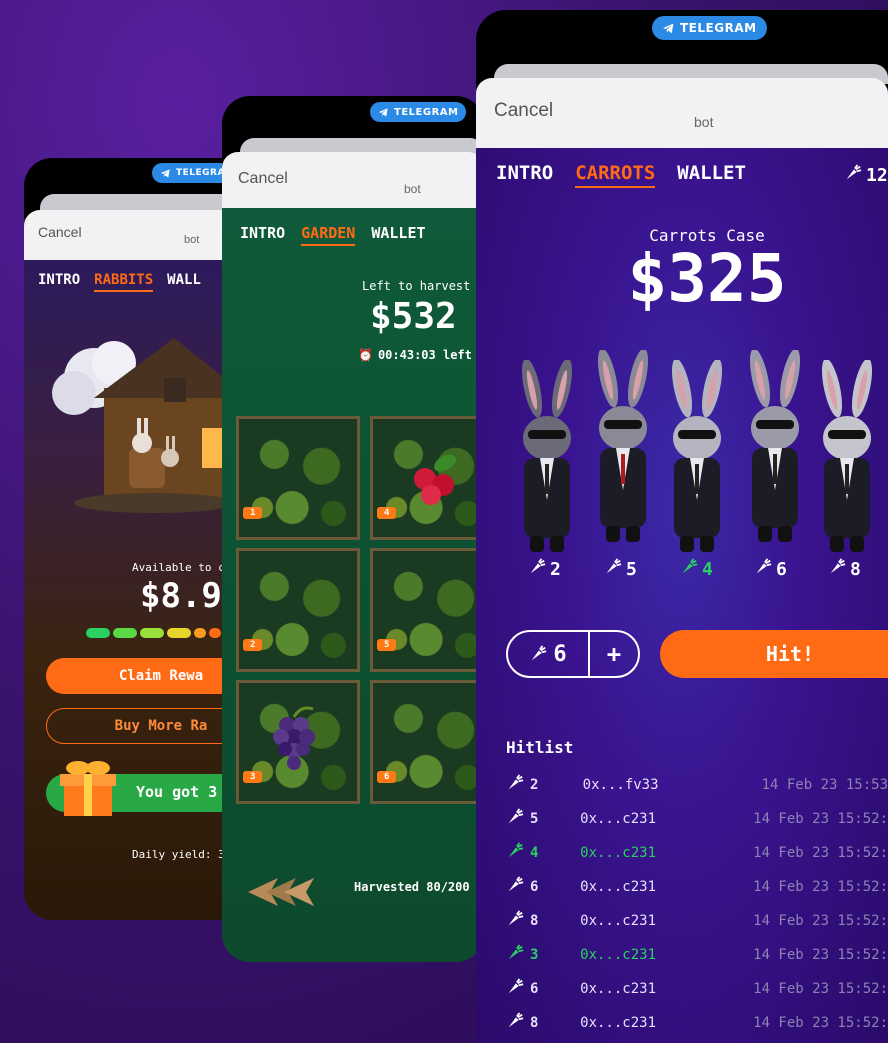 This screenshot has width=888, height=1043. I want to click on hitlist-row: 3 0x...c231 14 Feb 23 15:52:, so click(697, 955).